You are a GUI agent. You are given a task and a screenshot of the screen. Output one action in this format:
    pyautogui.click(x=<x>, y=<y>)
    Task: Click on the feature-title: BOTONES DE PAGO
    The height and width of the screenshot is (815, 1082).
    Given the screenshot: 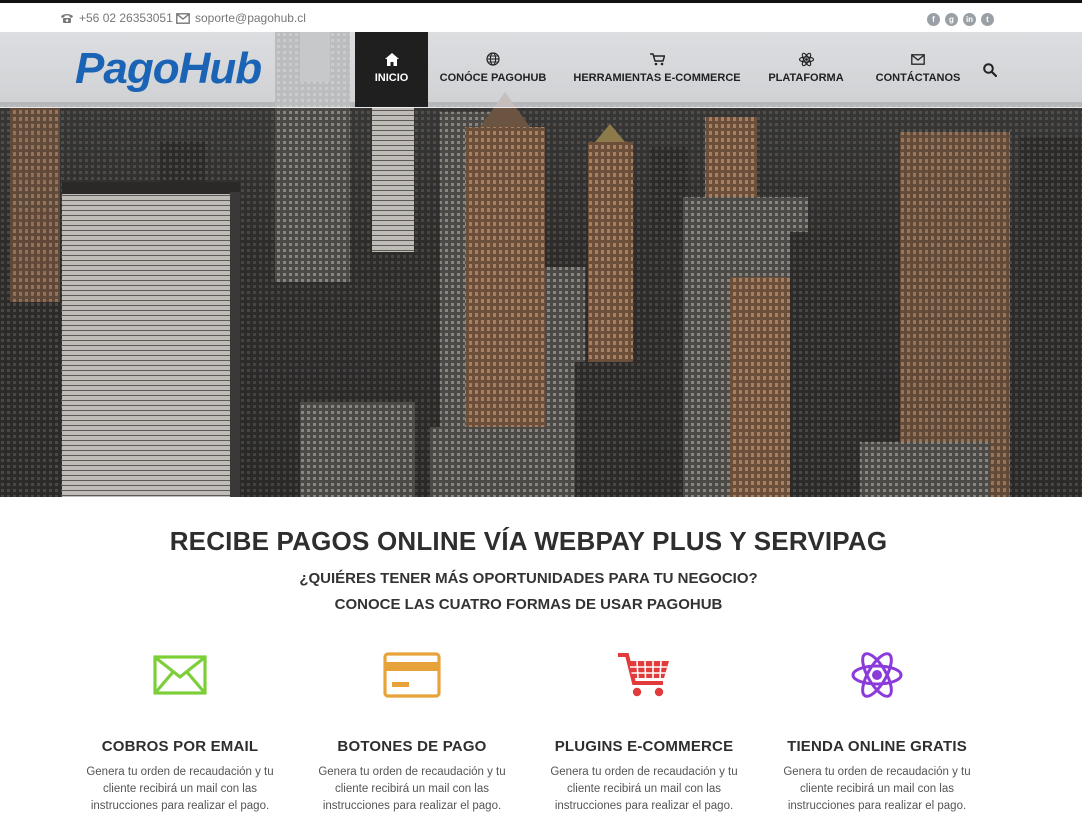 What is the action you would take?
    pyautogui.click(x=412, y=746)
    